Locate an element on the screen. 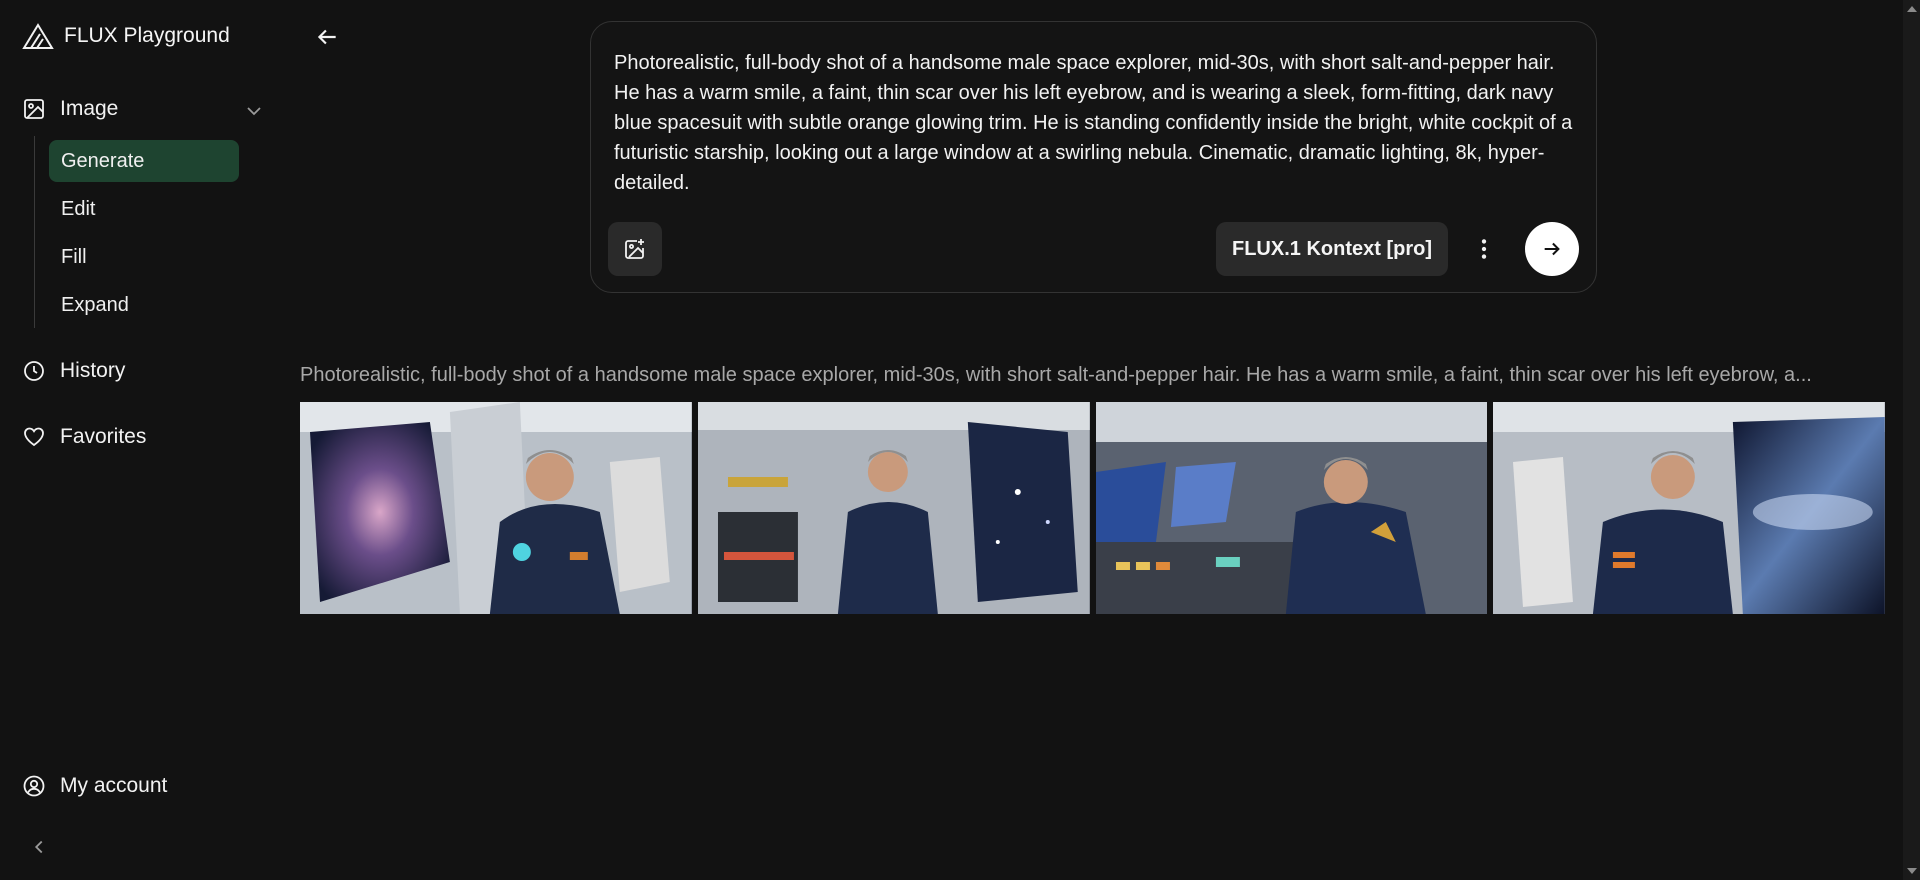 The height and width of the screenshot is (880, 1920). more-vertical-icon is located at coordinates (1484, 249).